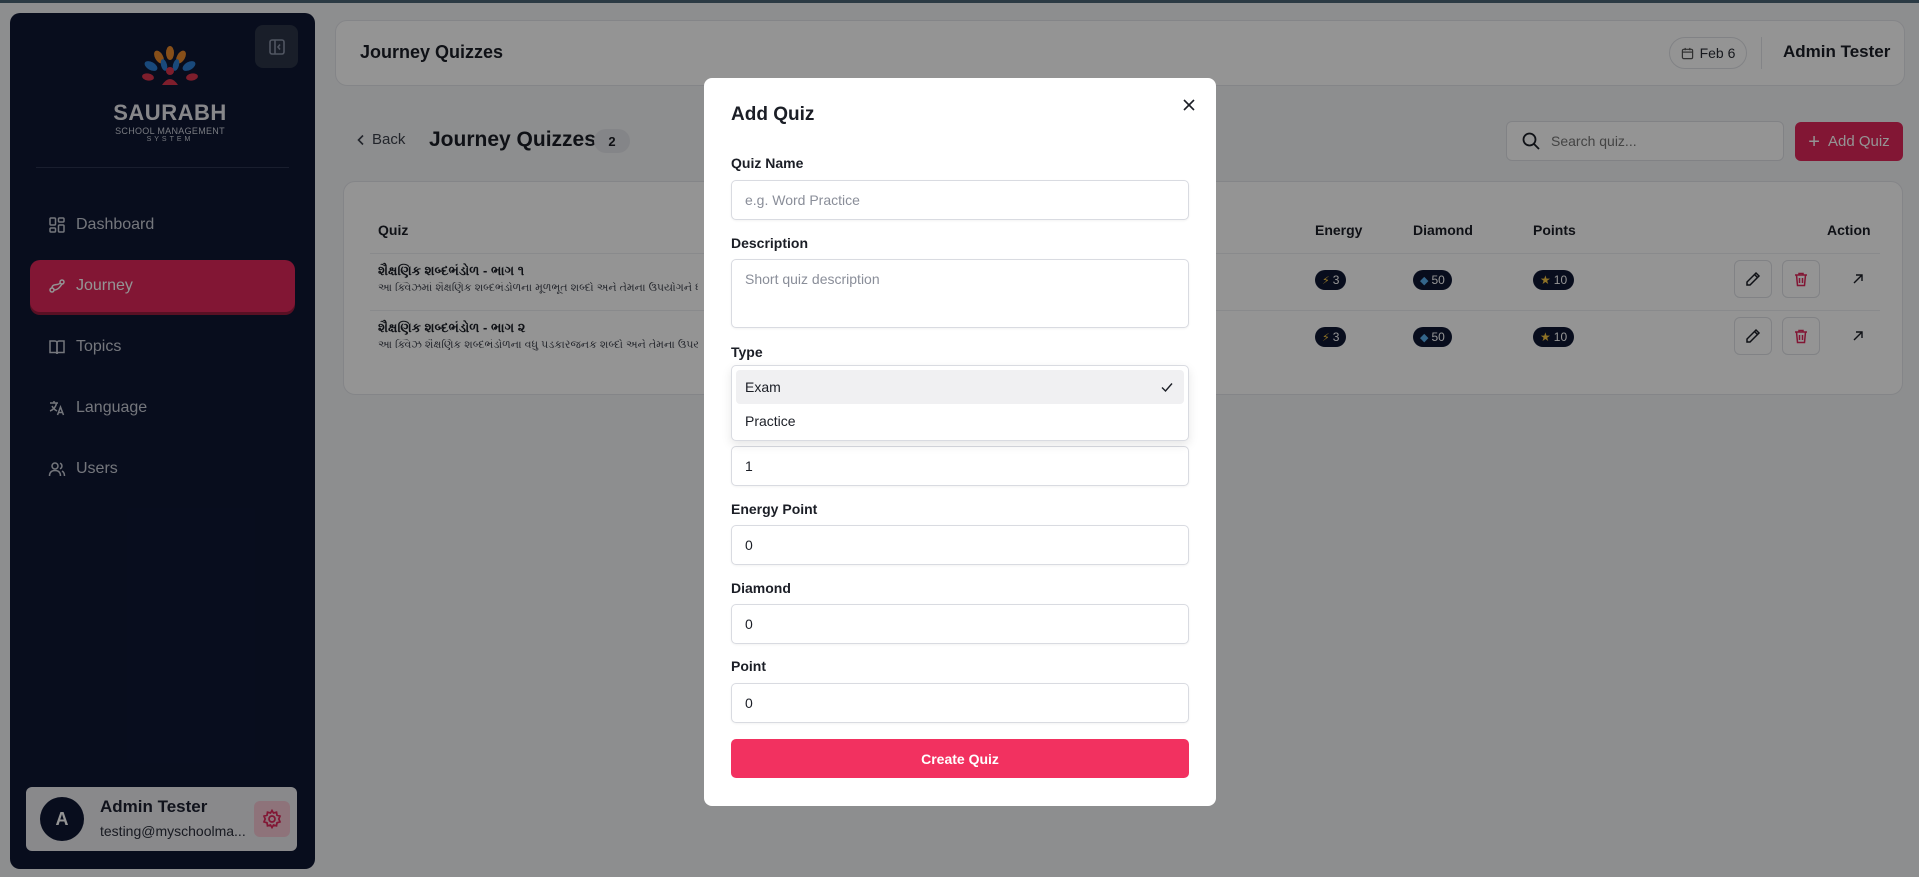 The image size is (1919, 877). I want to click on point-label: Point, so click(748, 666).